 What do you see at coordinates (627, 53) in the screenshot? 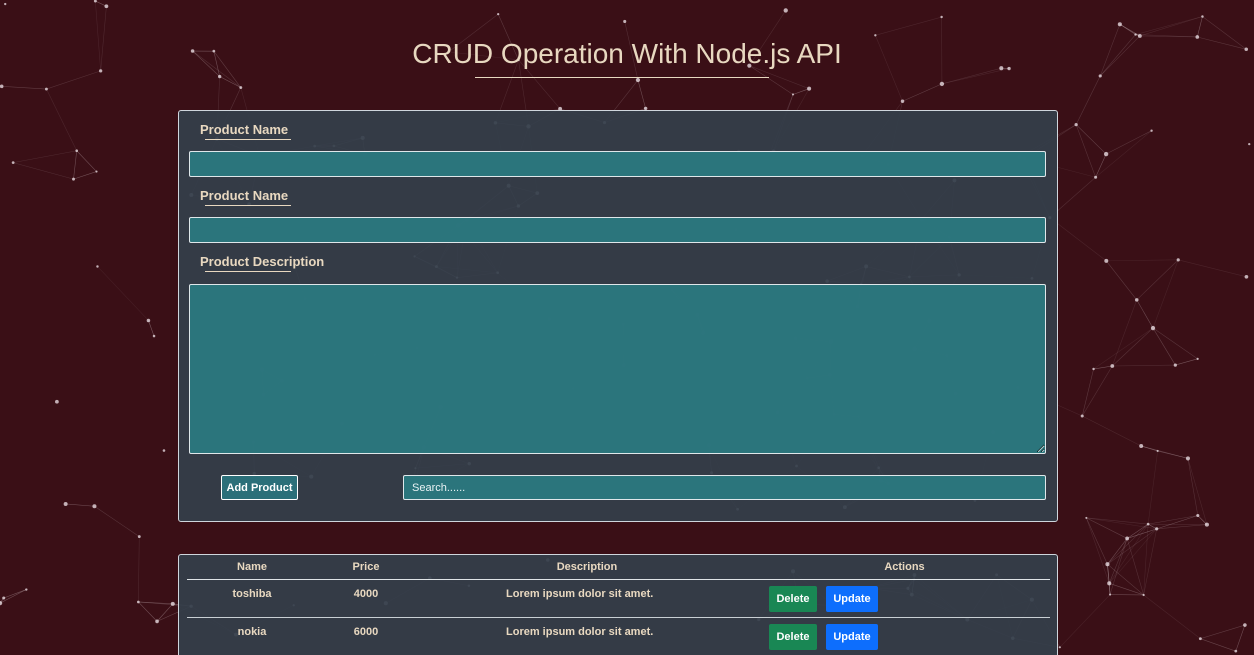
I see `page-title: CRUD Operation With Node.js API` at bounding box center [627, 53].